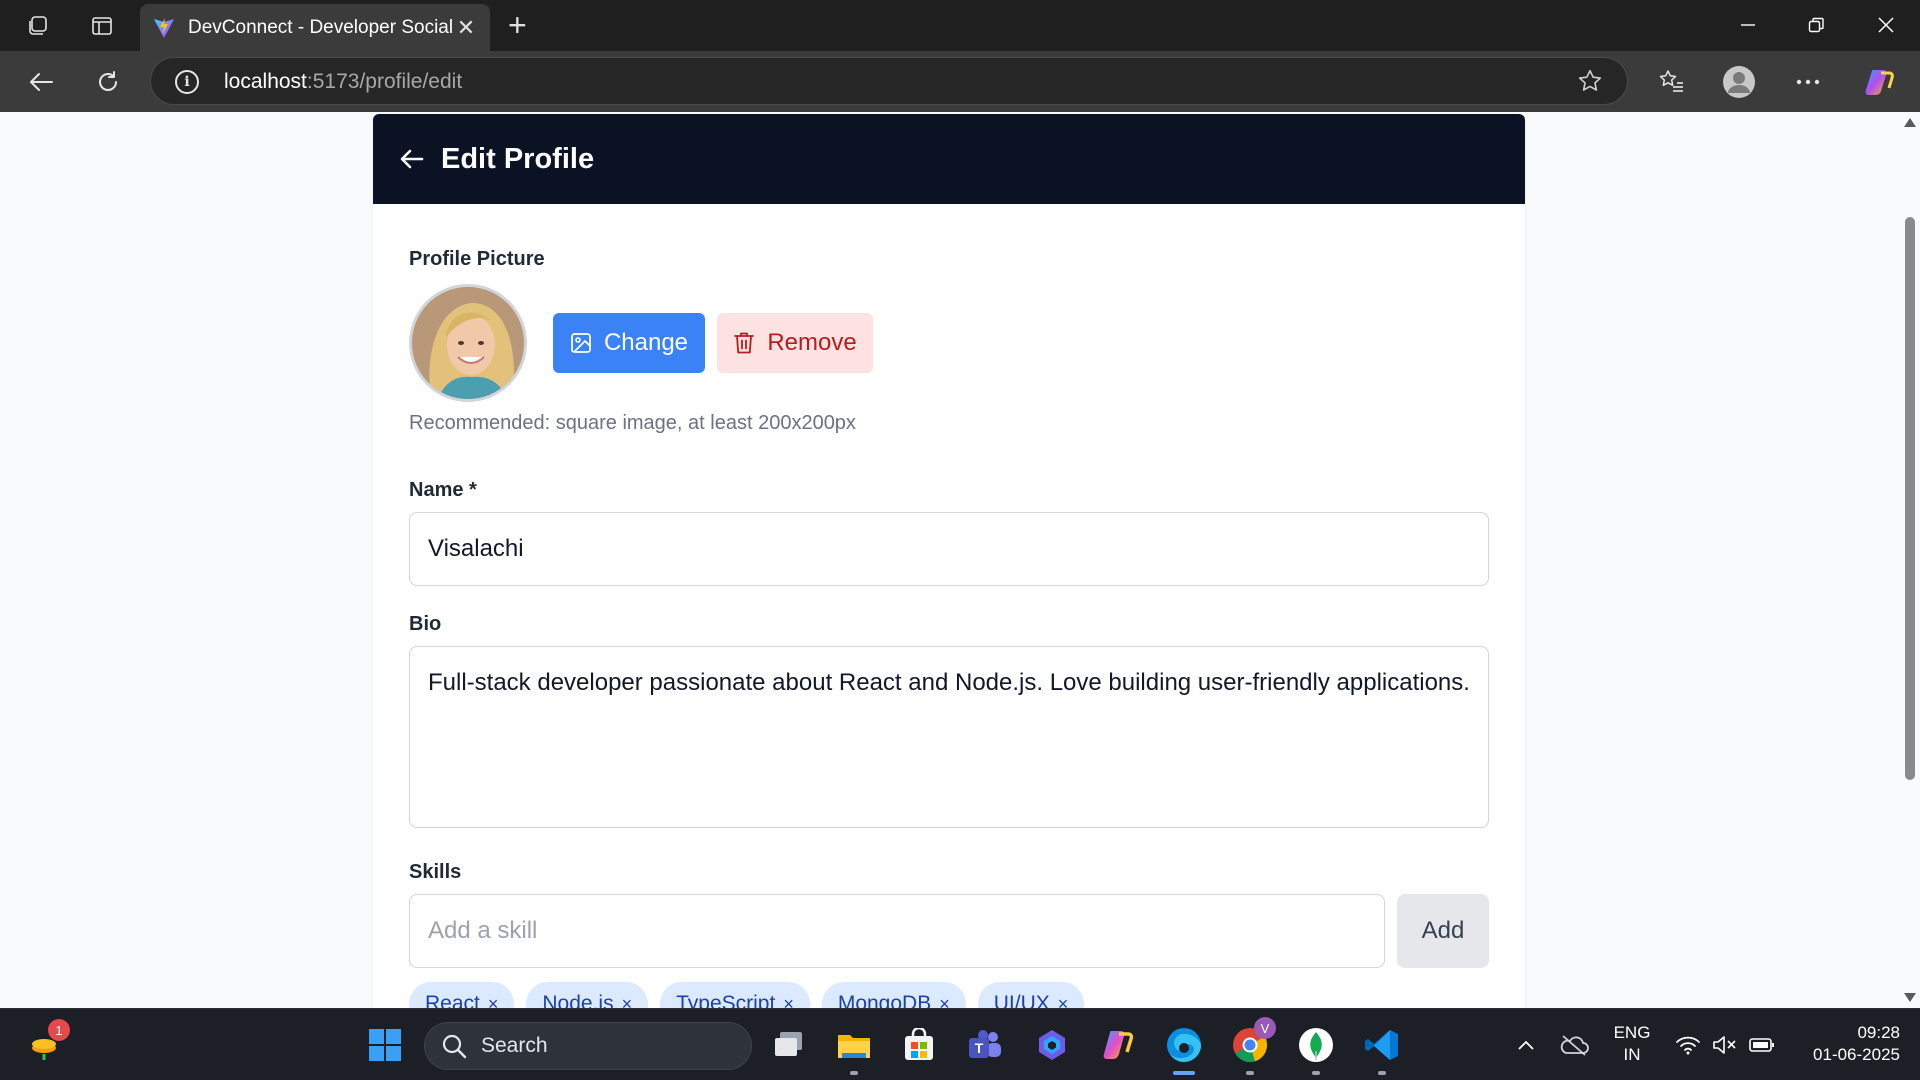 The image size is (1920, 1080). I want to click on search-label: Search, so click(514, 1045).